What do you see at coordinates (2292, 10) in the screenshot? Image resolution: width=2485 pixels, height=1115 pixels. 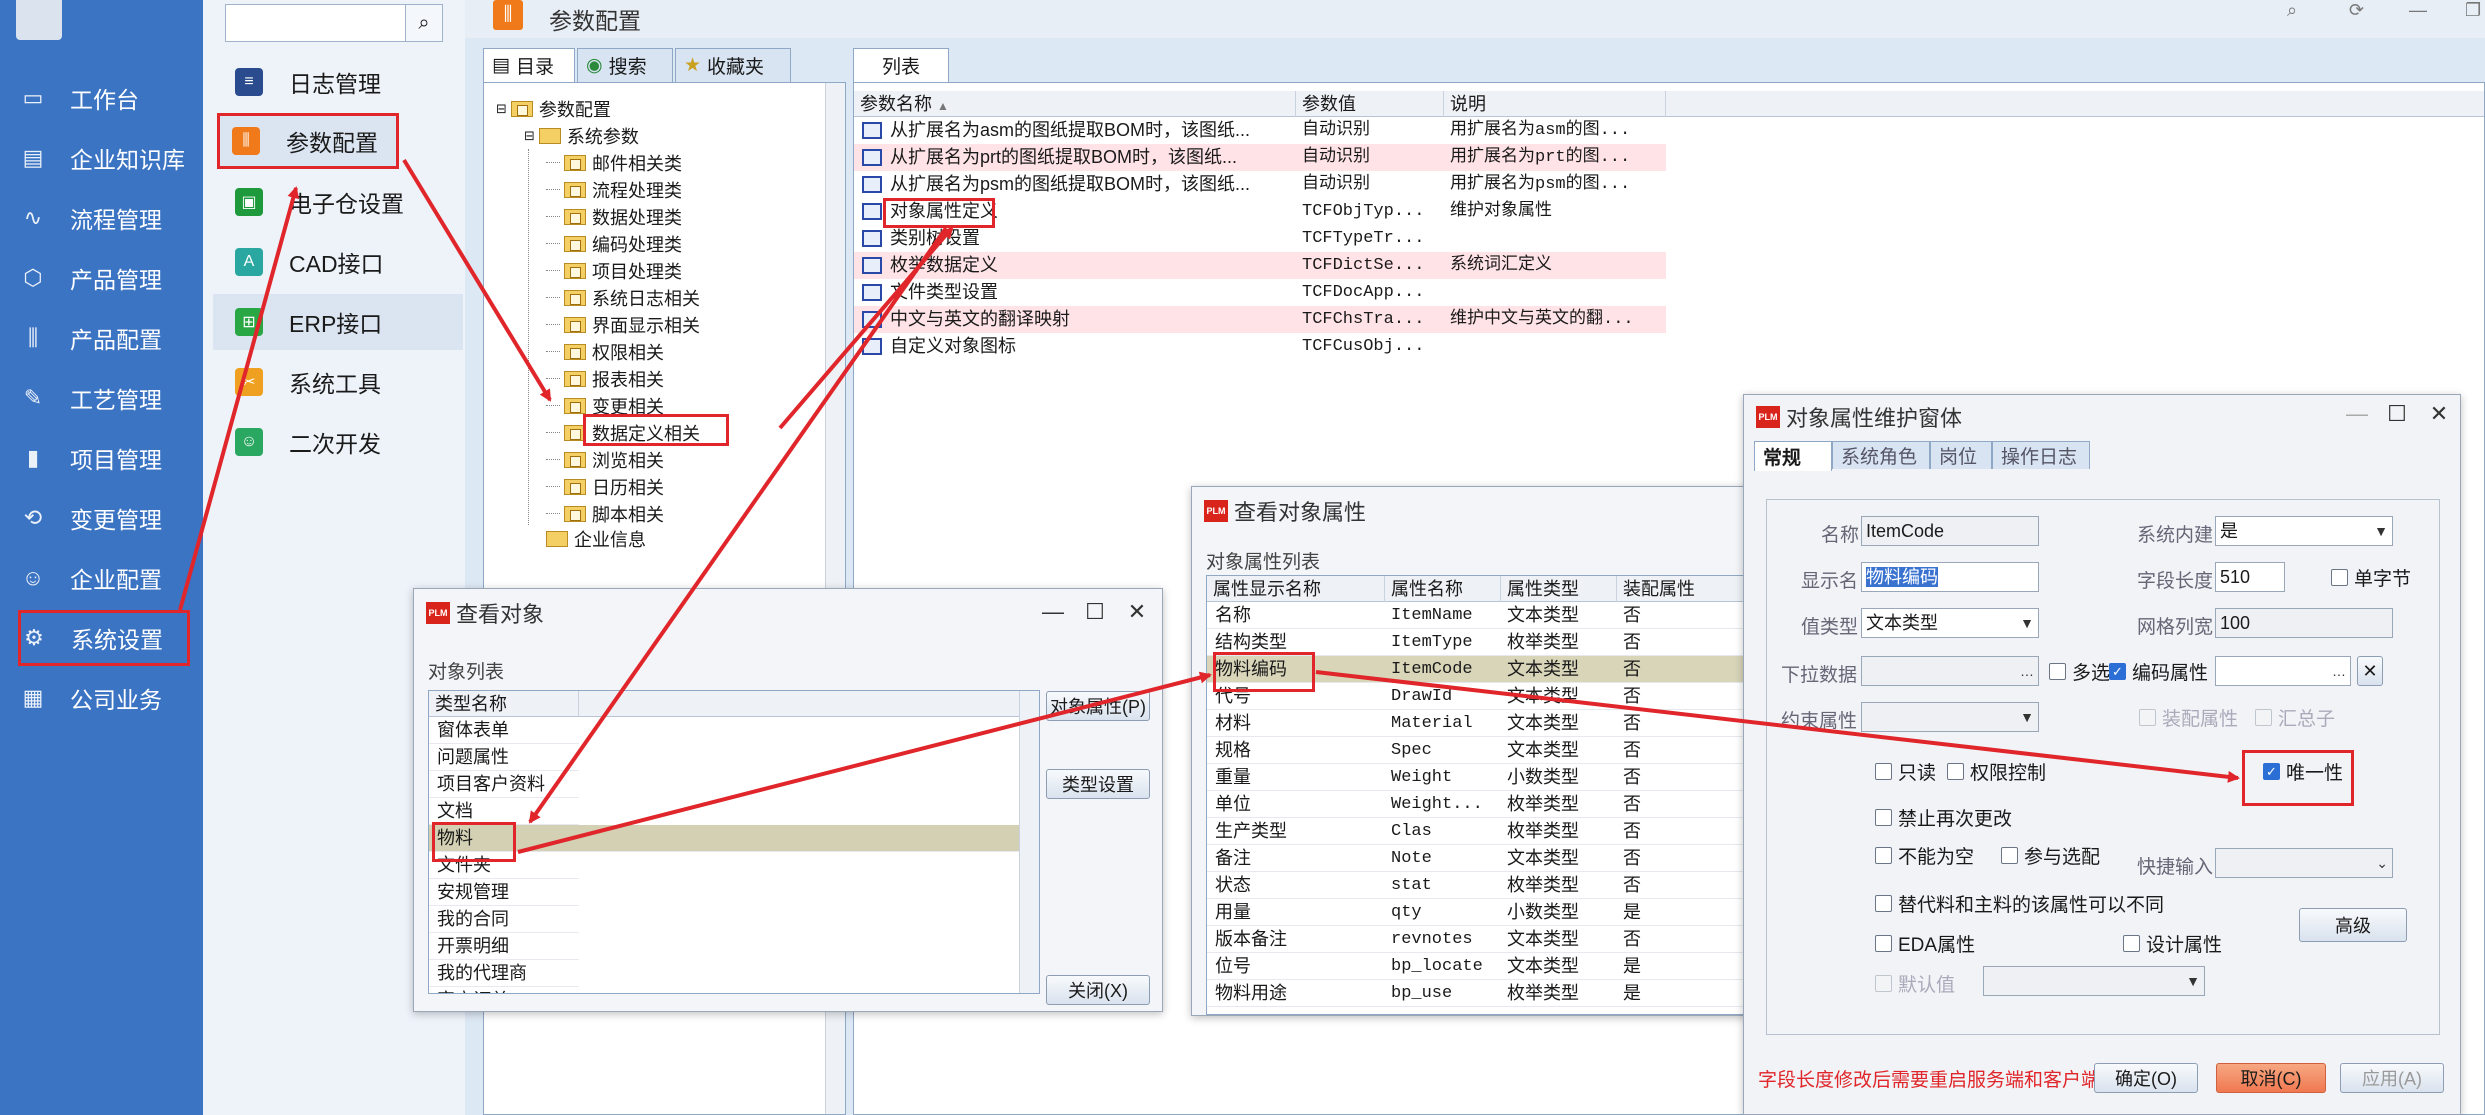 I see `search-icon: ⌕` at bounding box center [2292, 10].